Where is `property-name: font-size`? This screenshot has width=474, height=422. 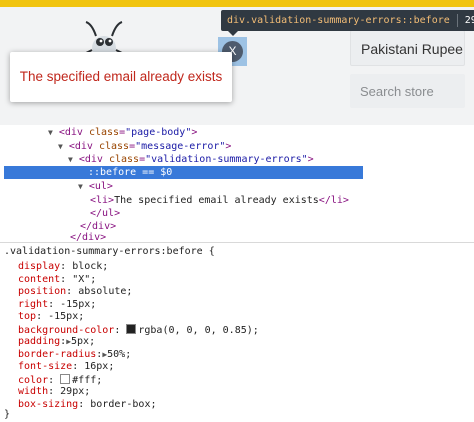
property-name: font-size is located at coordinates (45, 366).